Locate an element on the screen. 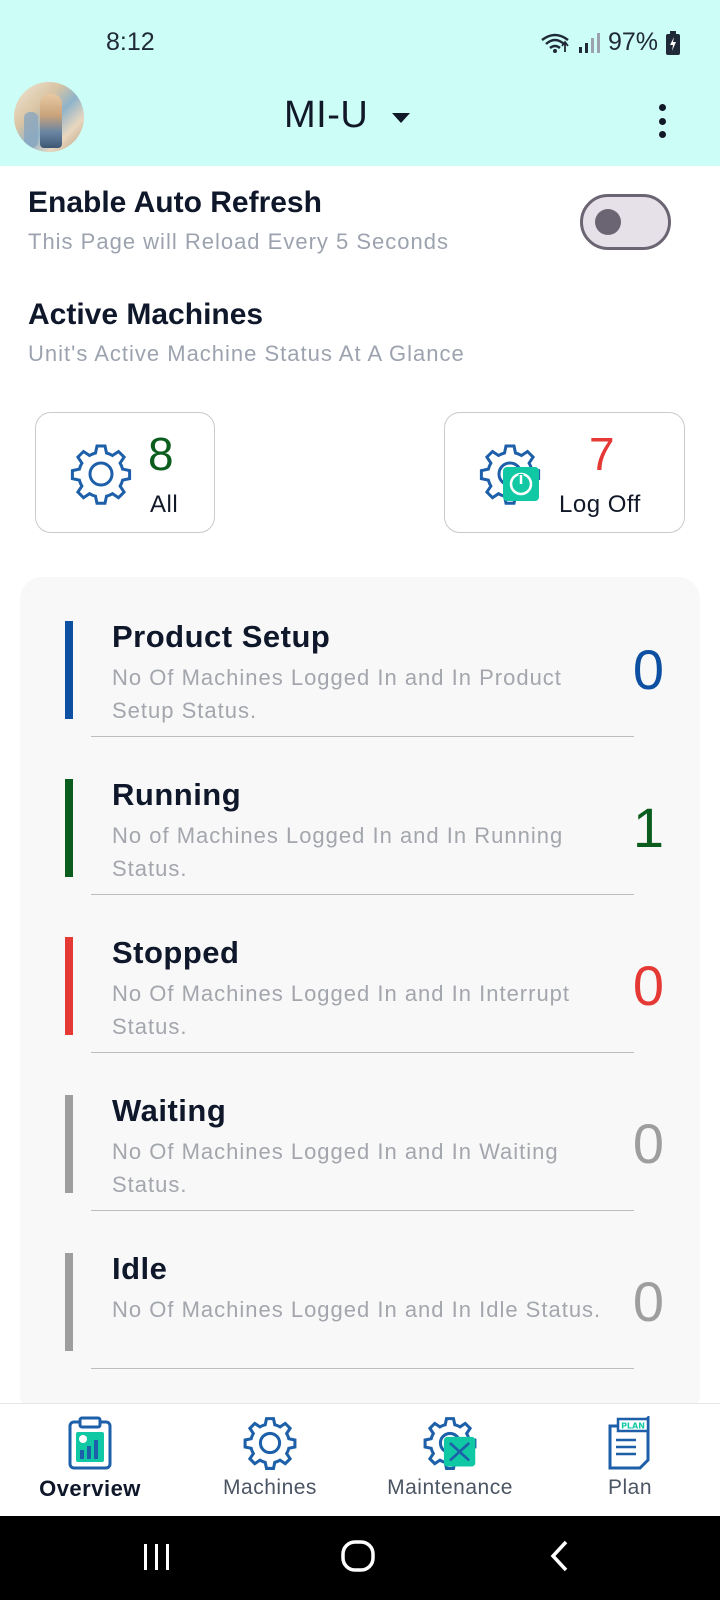 This screenshot has height=1600, width=720. all-label: All is located at coordinates (164, 504).